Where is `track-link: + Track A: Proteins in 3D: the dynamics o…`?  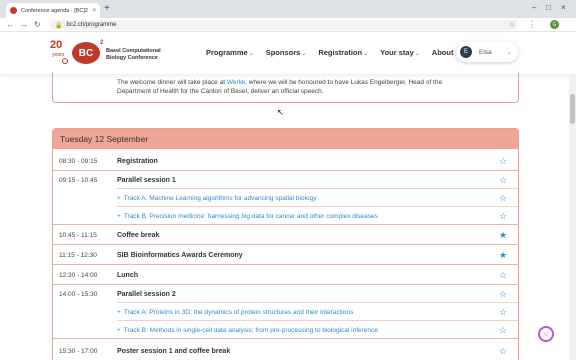
track-link: + Track A: Proteins in 3D: the dynamics o… is located at coordinates (235, 312).